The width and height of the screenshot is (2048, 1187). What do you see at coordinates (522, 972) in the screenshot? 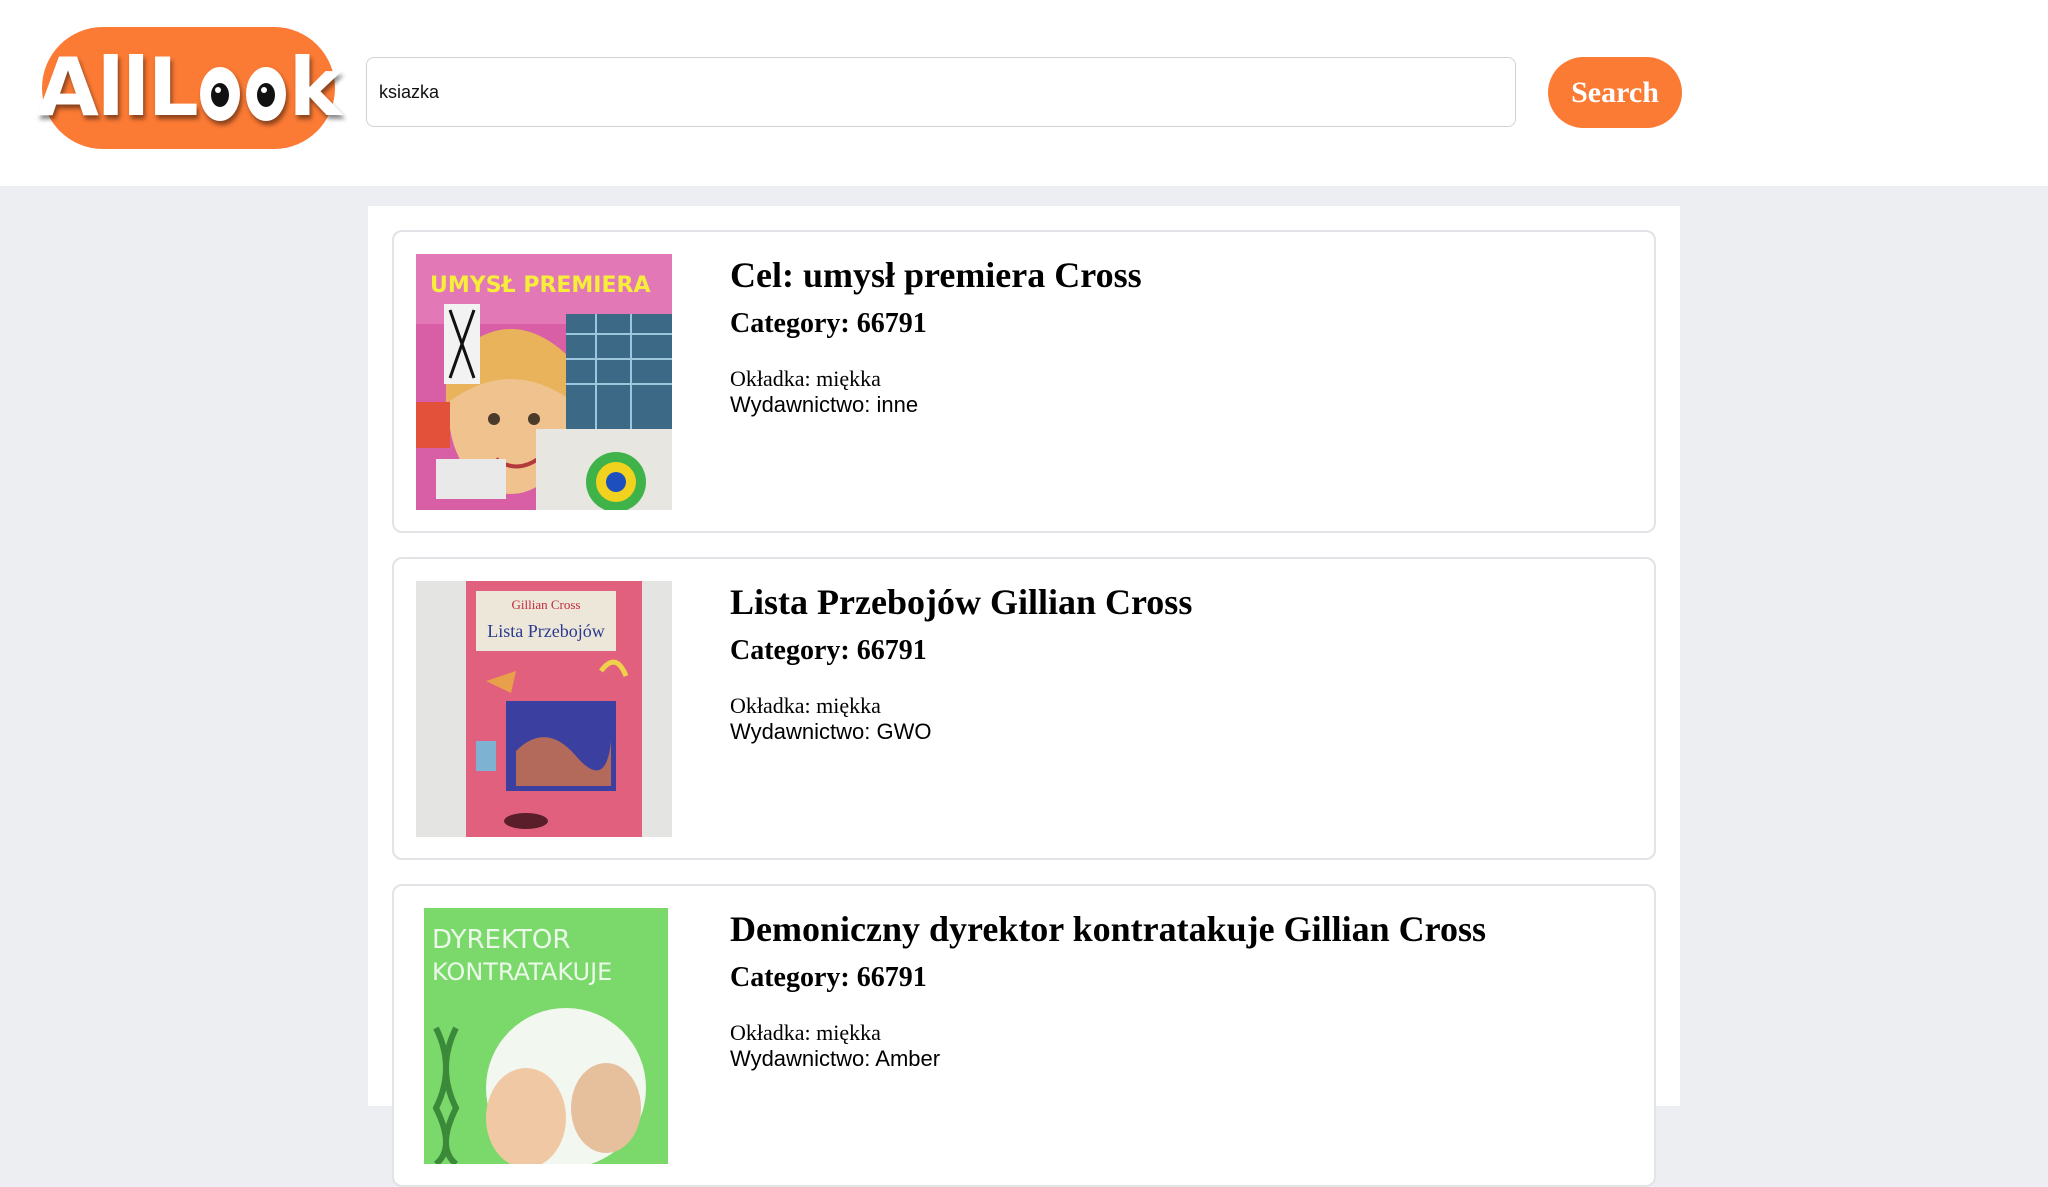
I see `cover-3-line2: KONTRATAKUJE` at bounding box center [522, 972].